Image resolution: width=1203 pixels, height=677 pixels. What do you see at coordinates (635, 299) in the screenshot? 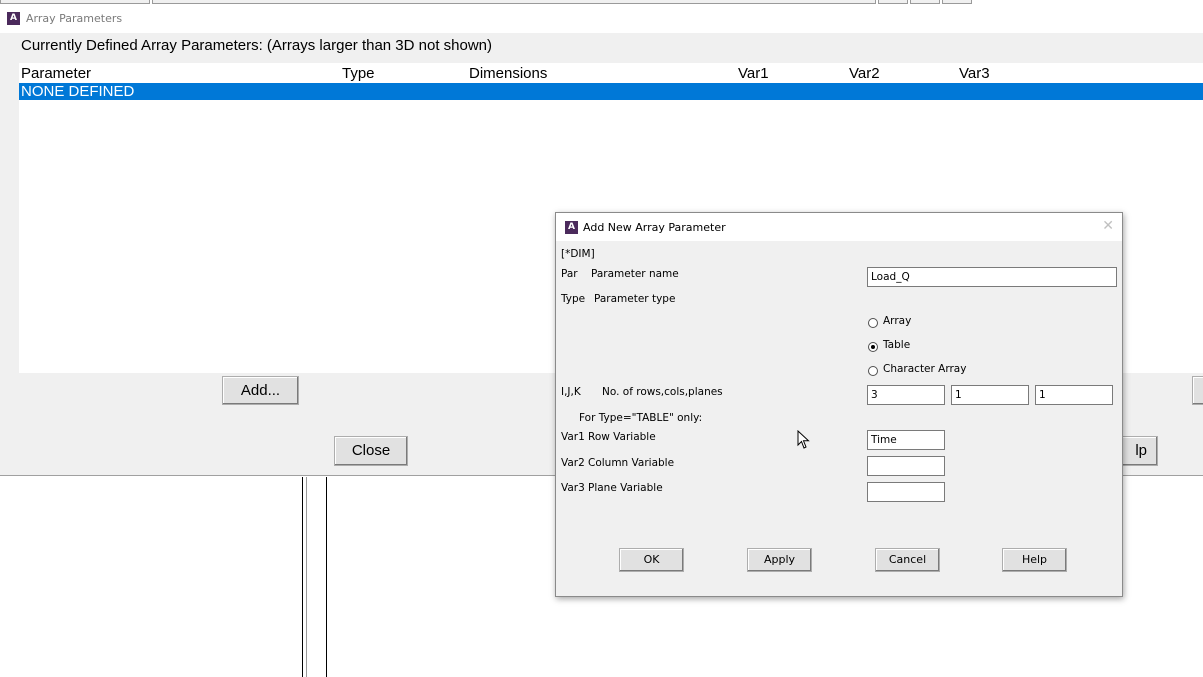
I see `type-label: Parameter type` at bounding box center [635, 299].